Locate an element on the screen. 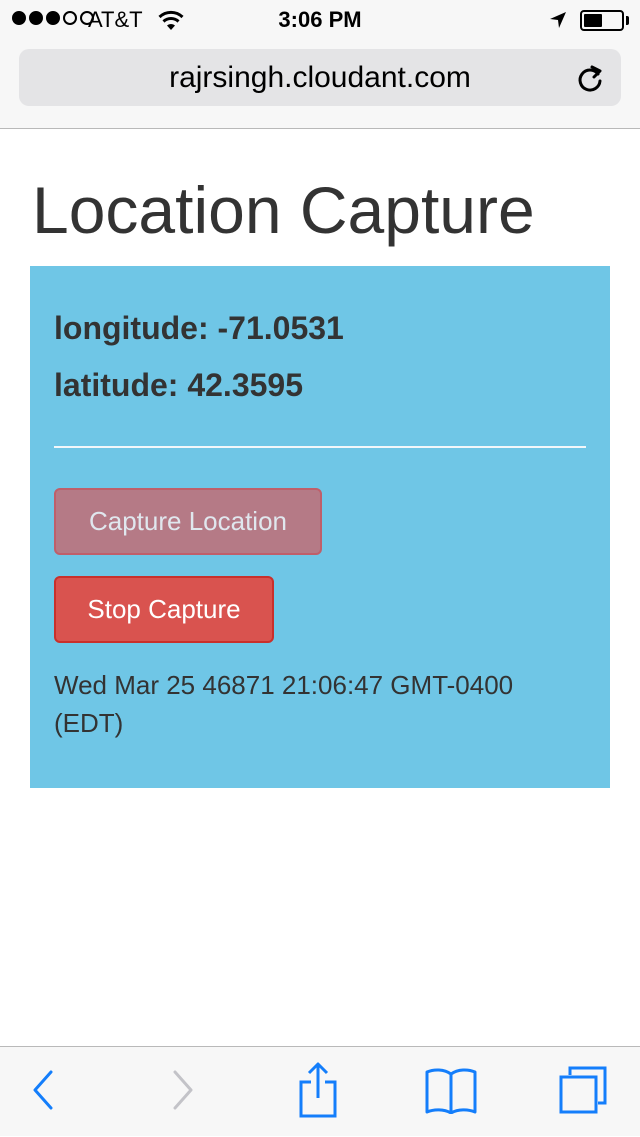  chevron-left-icon is located at coordinates (43, 1092).